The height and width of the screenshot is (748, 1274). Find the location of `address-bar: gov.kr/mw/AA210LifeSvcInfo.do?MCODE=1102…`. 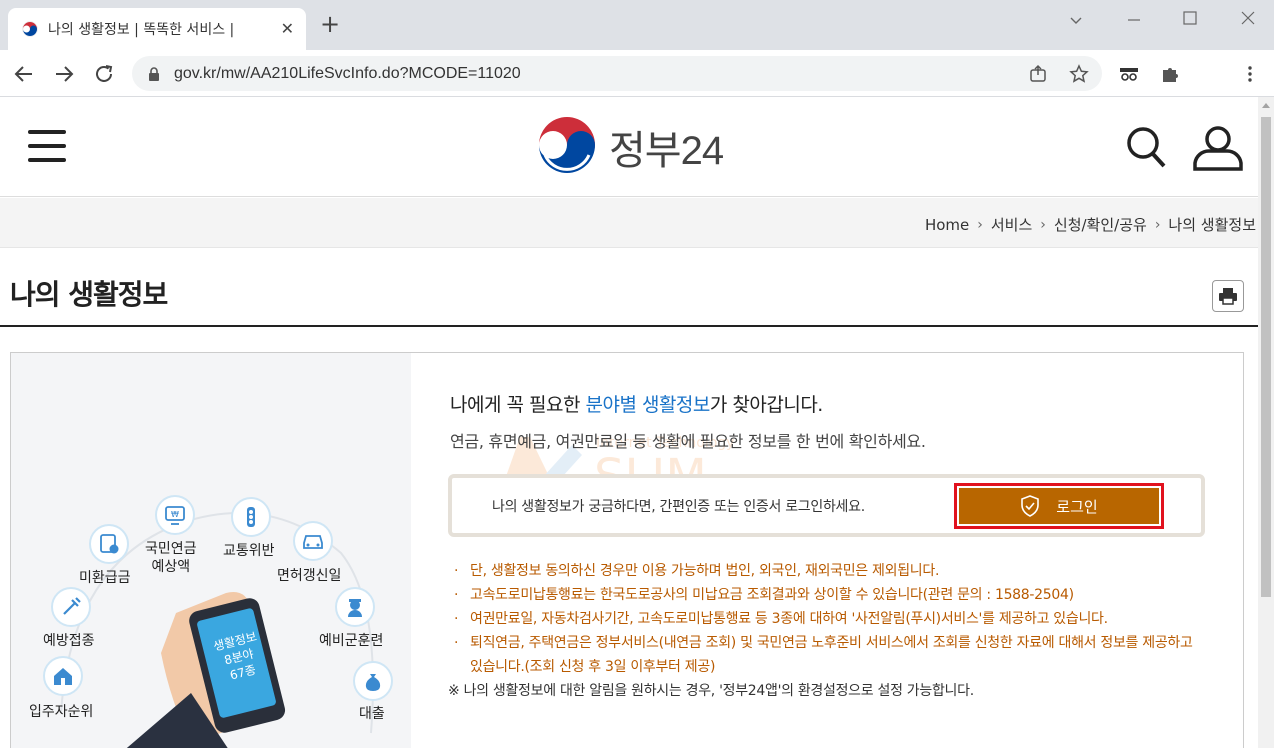

address-bar: gov.kr/mw/AA210LifeSvcInfo.do?MCODE=1102… is located at coordinates (617, 73).